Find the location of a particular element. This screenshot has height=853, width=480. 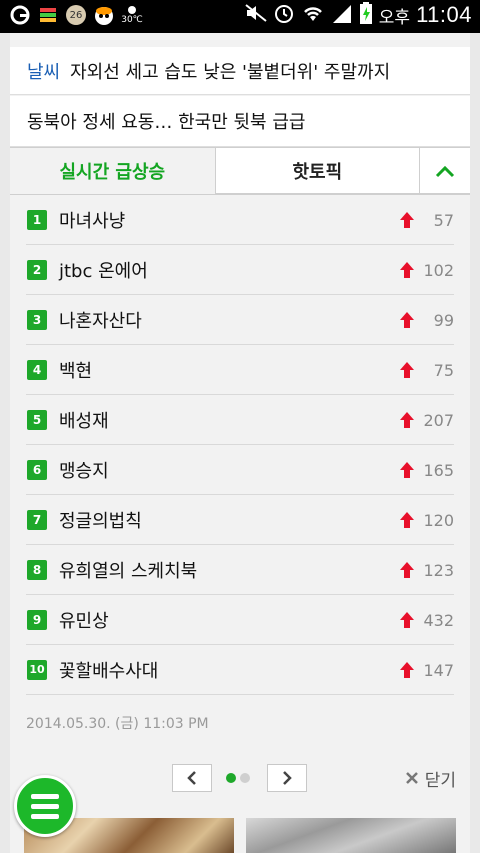

weather-badge-icon: 30℃ is located at coordinates (132, 15).